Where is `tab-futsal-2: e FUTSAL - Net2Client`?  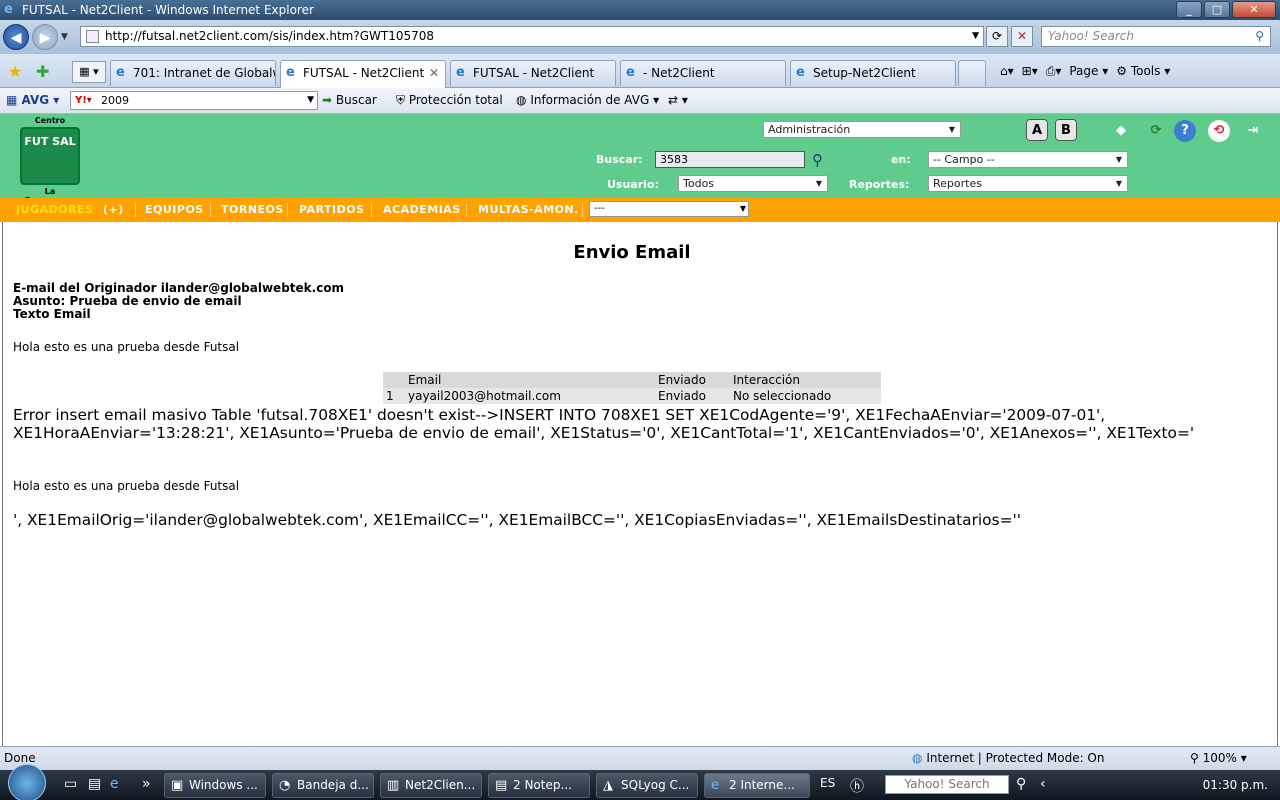 tab-futsal-2: e FUTSAL - Net2Client is located at coordinates (533, 73).